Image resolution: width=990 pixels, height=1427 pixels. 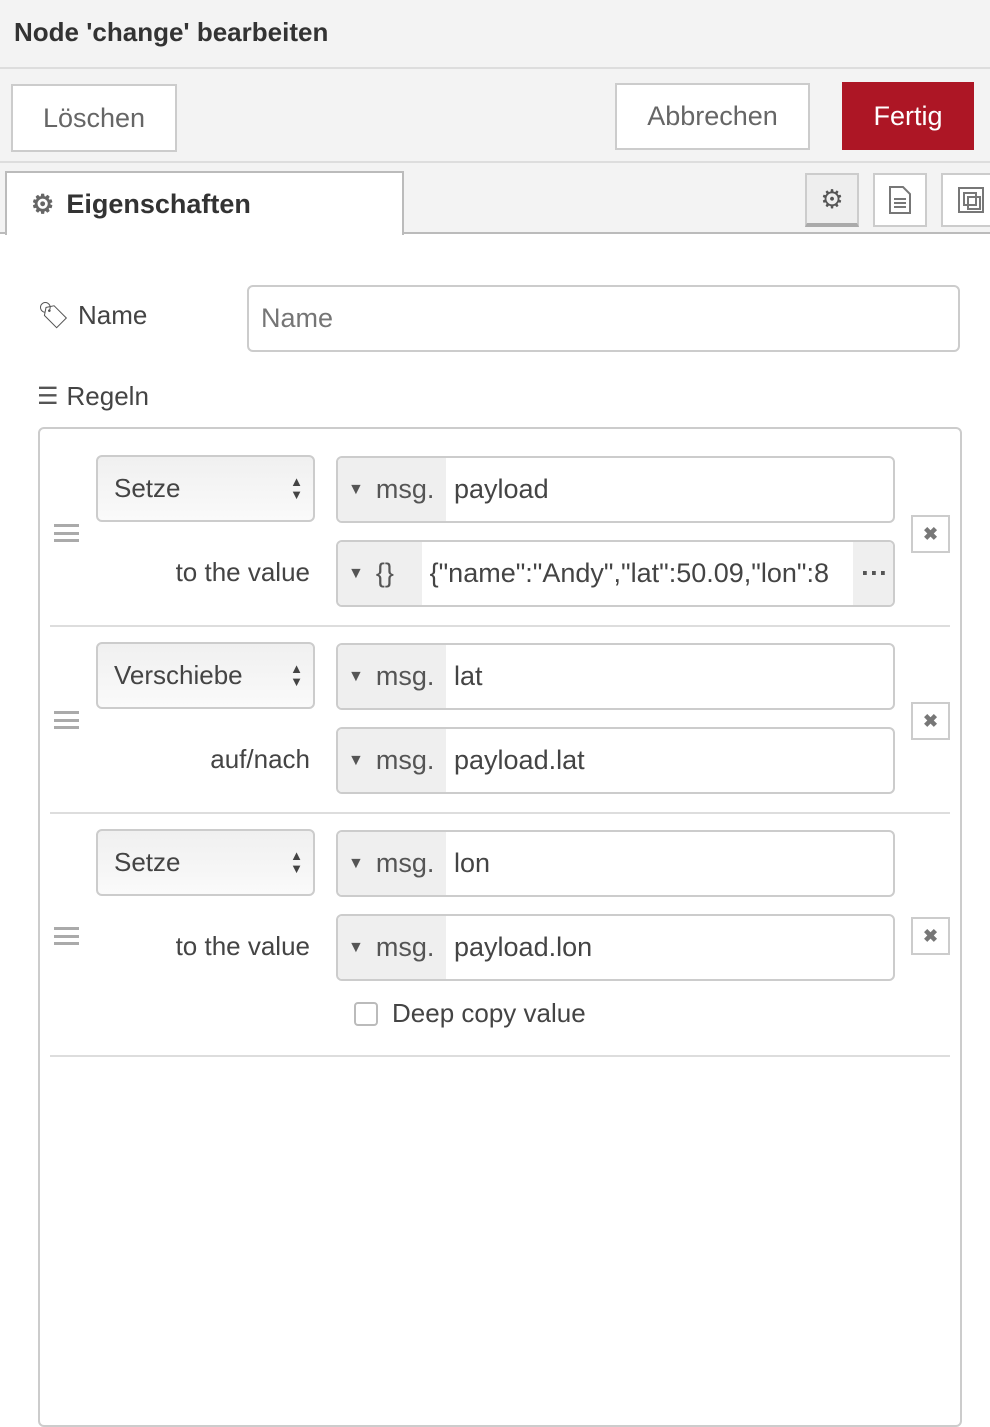 I want to click on deep-copy-label: Deep copy value, so click(x=489, y=1013).